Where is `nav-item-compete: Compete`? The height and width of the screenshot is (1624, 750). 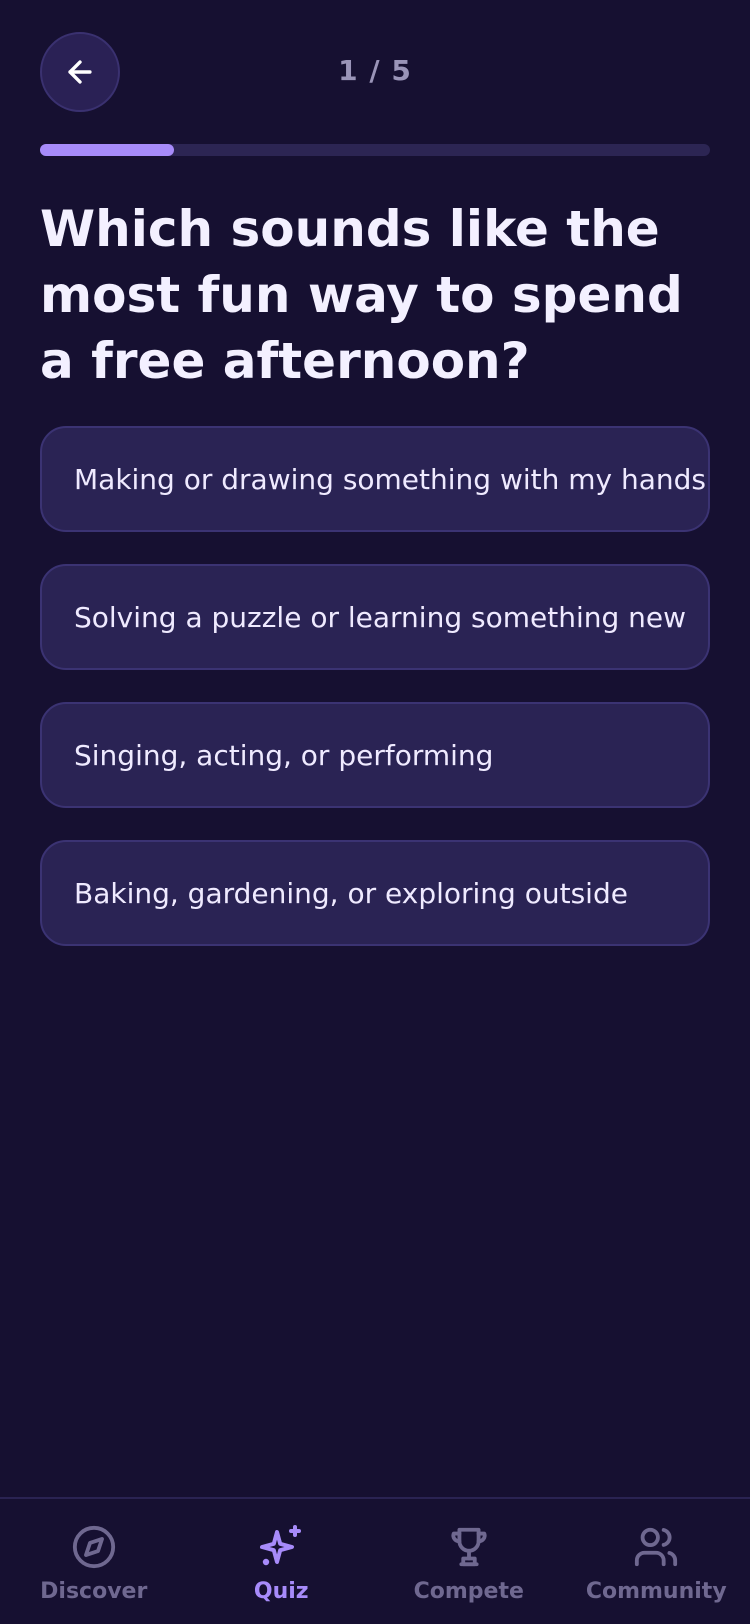
nav-item-compete: Compete is located at coordinates (469, 1561).